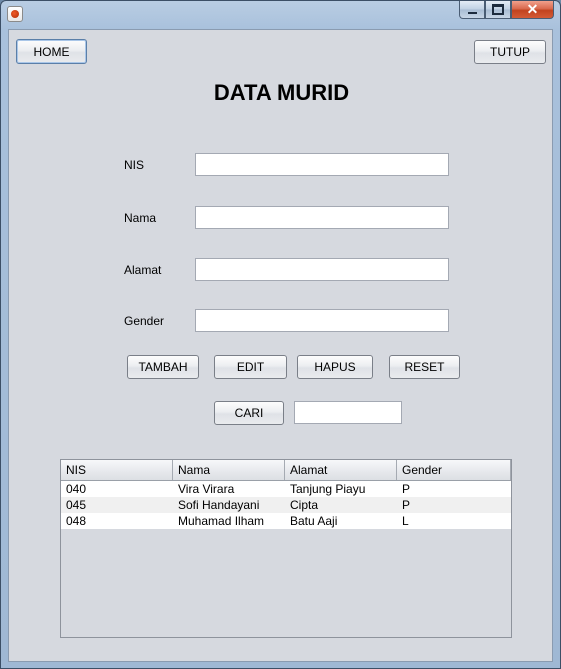  I want to click on close-button: ✕, so click(532, 10).